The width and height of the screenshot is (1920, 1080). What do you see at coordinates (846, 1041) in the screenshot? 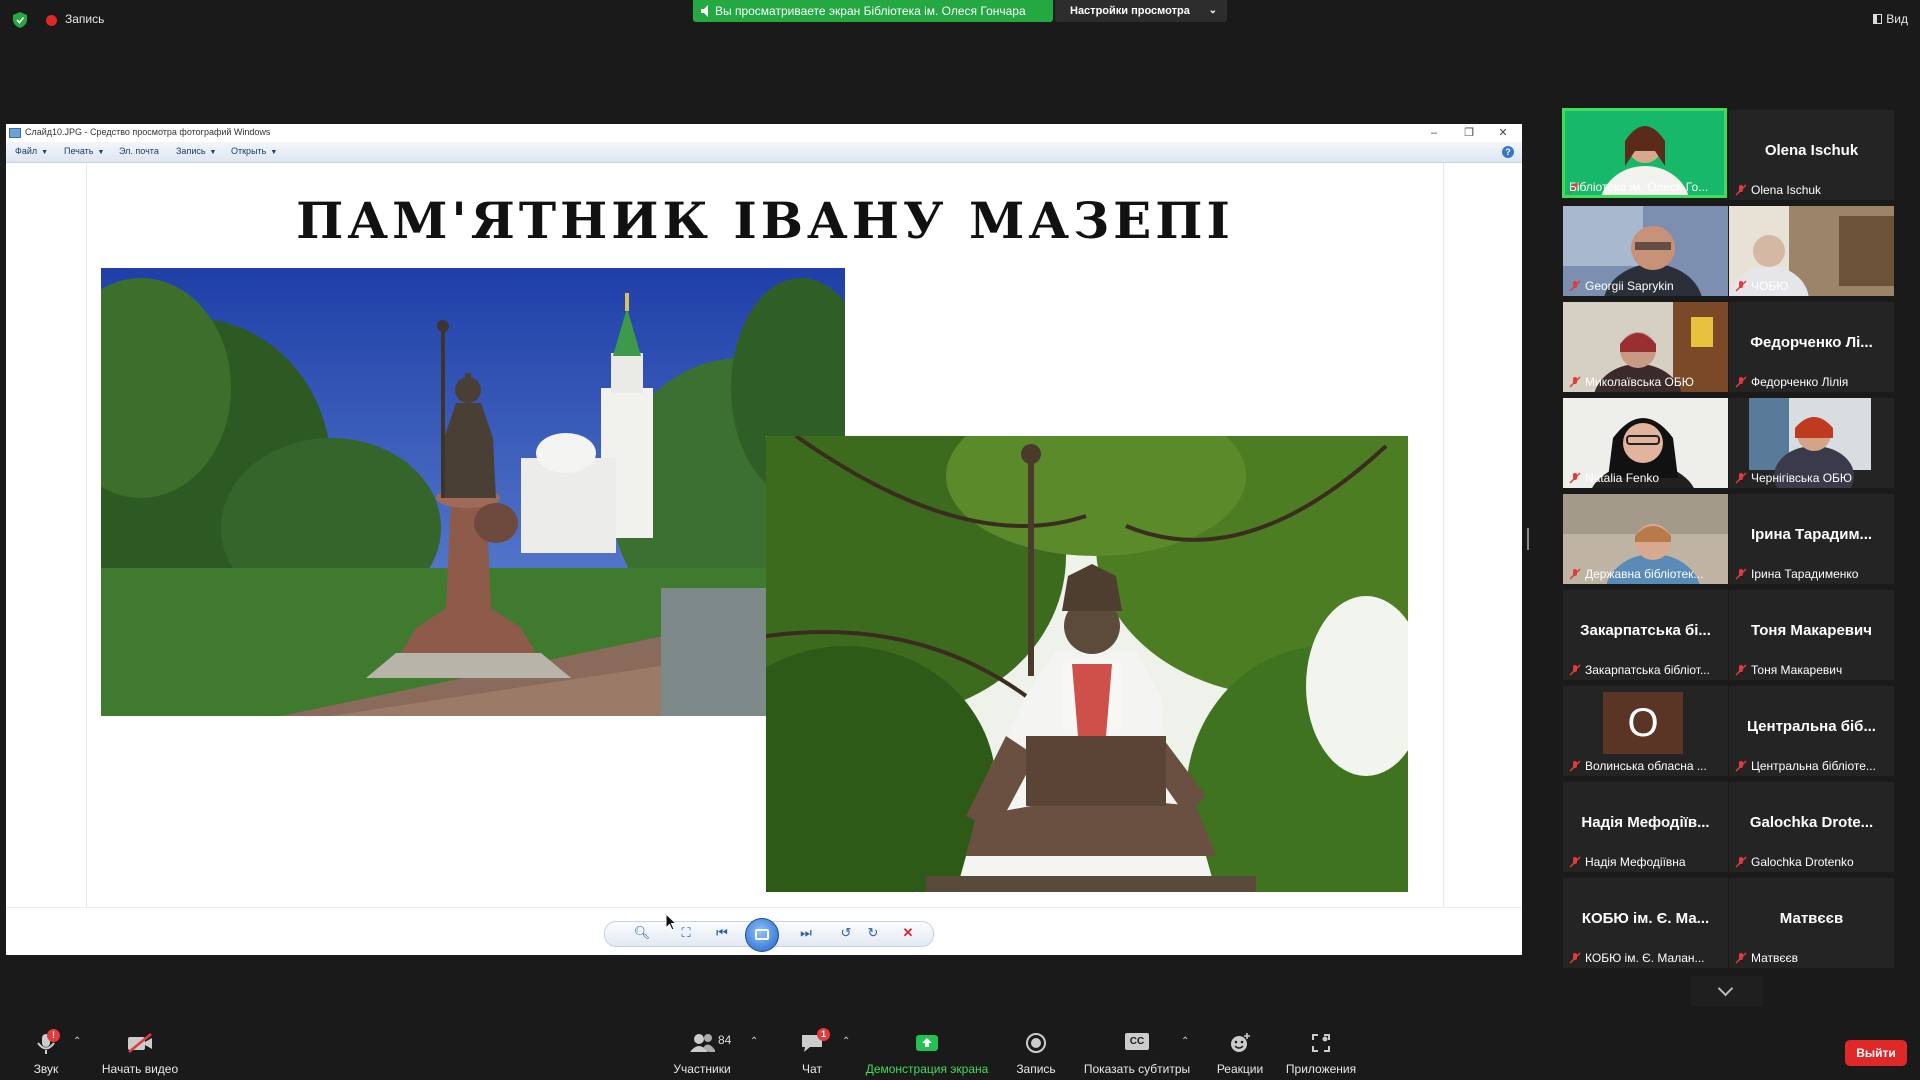
I see `chat-options-caret: ⌃` at bounding box center [846, 1041].